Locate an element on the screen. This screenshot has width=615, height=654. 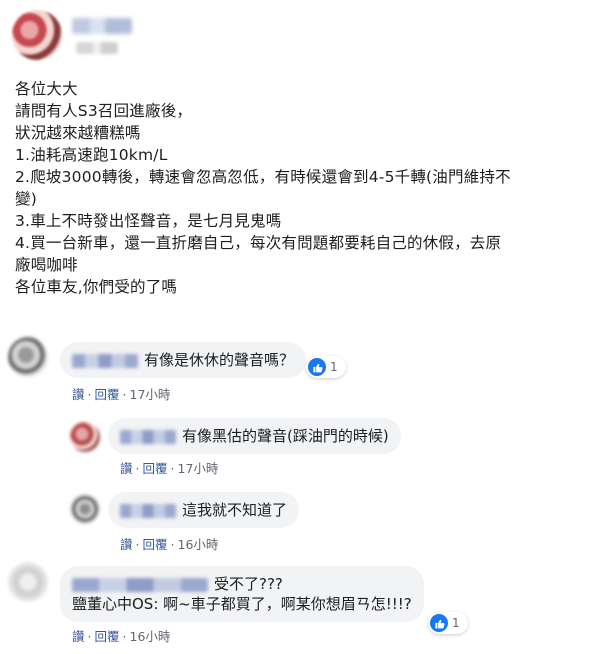
poster-name-blurred is located at coordinates (102, 26).